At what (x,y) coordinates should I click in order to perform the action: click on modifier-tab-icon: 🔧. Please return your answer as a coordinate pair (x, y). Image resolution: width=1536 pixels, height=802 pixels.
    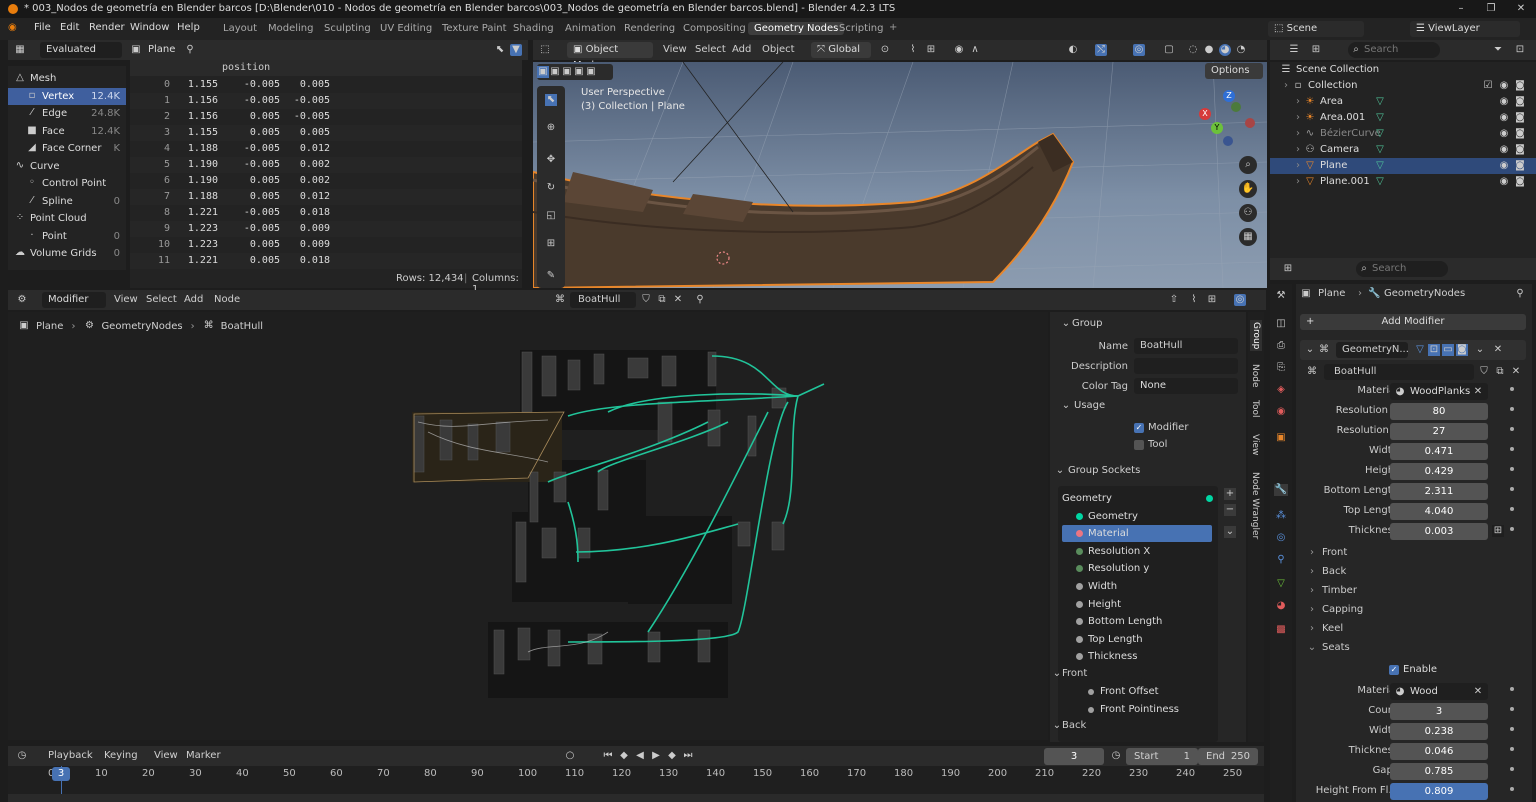
    Looking at the image, I should click on (1281, 490).